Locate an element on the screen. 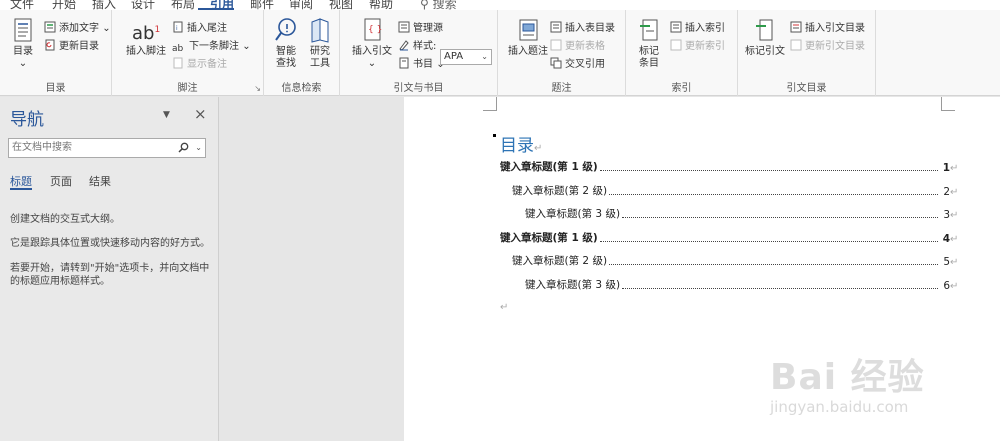 The image size is (1000, 441). tell-me-search: ⚲ 搜索 is located at coordinates (438, 5).